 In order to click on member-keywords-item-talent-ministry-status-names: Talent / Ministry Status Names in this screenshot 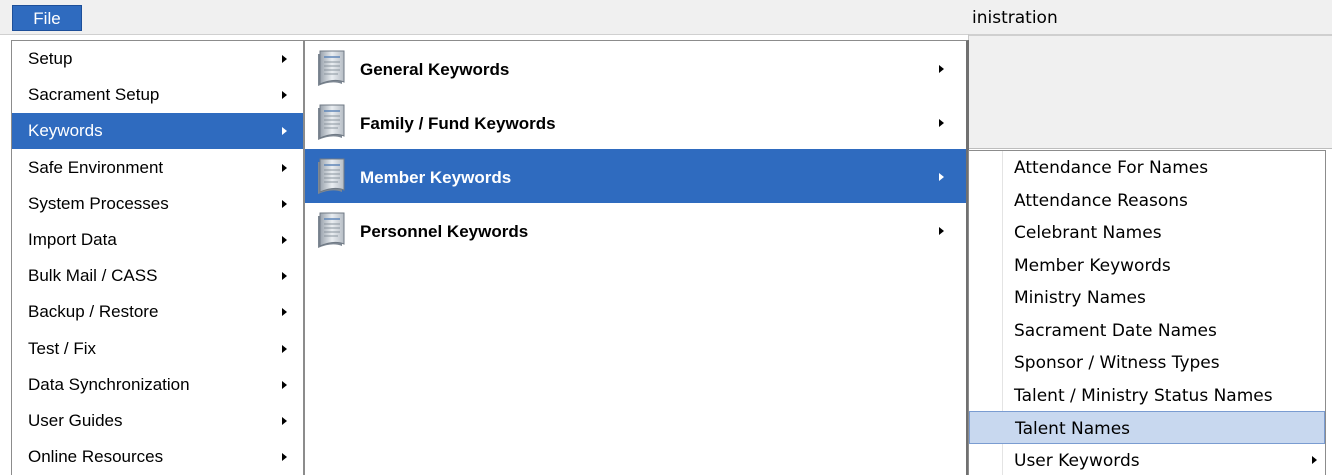, I will do `click(1147, 395)`.